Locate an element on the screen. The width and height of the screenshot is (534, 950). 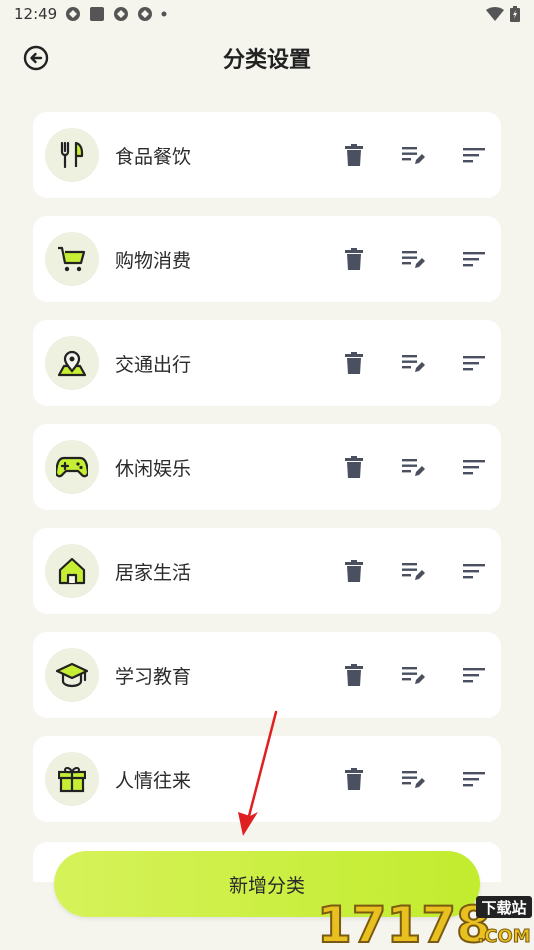
back-button is located at coordinates (36, 58).